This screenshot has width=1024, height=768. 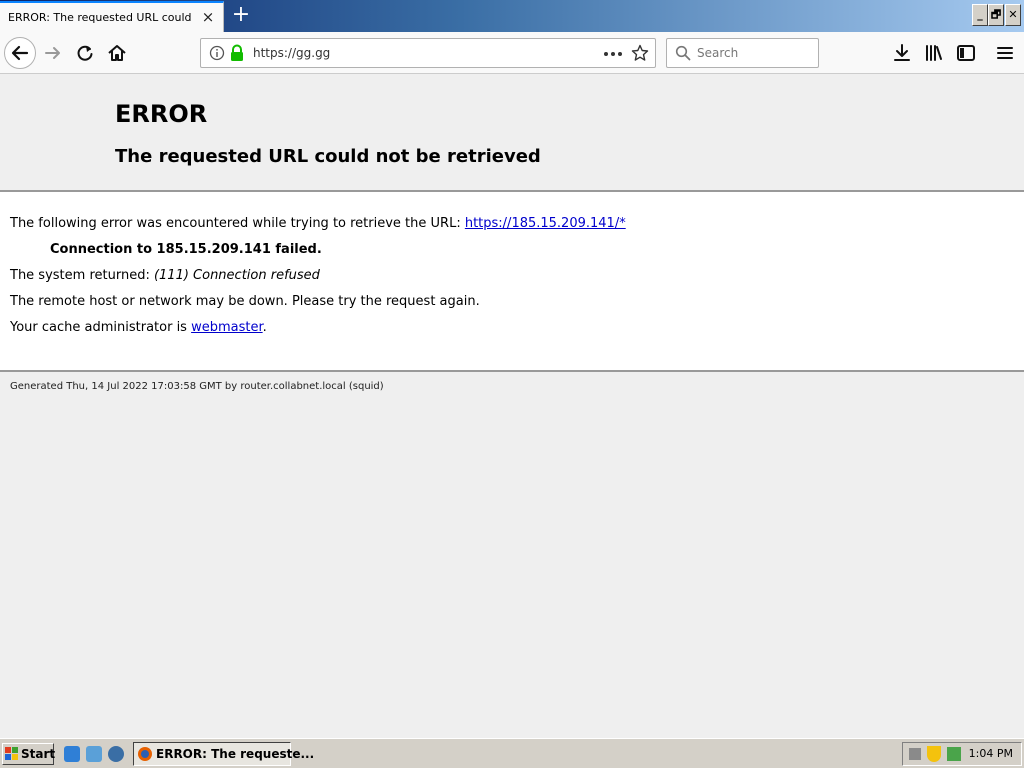 What do you see at coordinates (241, 15) in the screenshot?
I see `new-tab-button: +` at bounding box center [241, 15].